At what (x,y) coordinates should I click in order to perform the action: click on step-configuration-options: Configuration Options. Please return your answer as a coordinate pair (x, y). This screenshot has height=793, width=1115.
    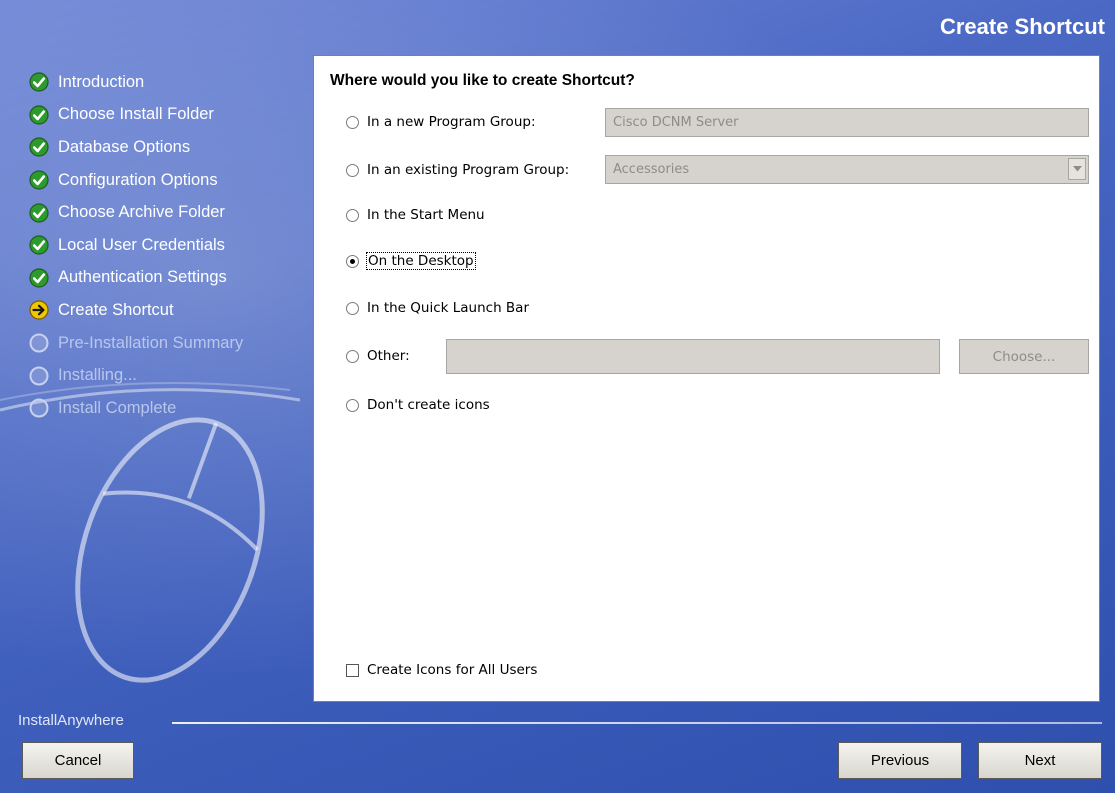
    Looking at the image, I should click on (135, 180).